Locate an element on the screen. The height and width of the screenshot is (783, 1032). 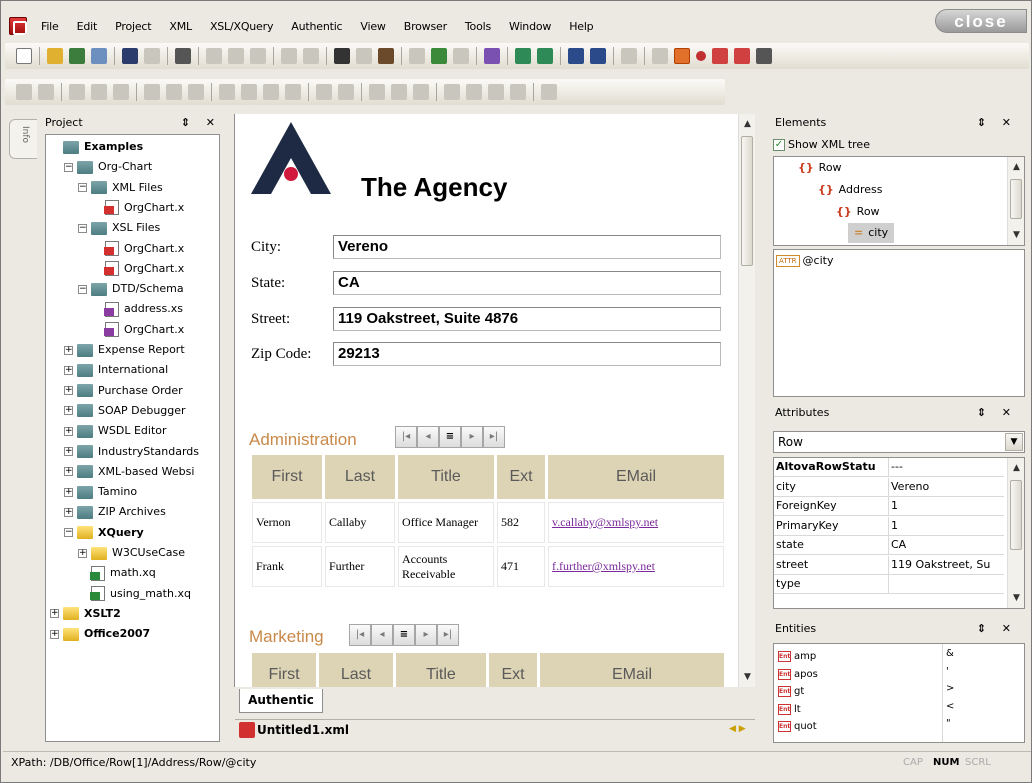
menu-project: Project is located at coordinates (133, 26).